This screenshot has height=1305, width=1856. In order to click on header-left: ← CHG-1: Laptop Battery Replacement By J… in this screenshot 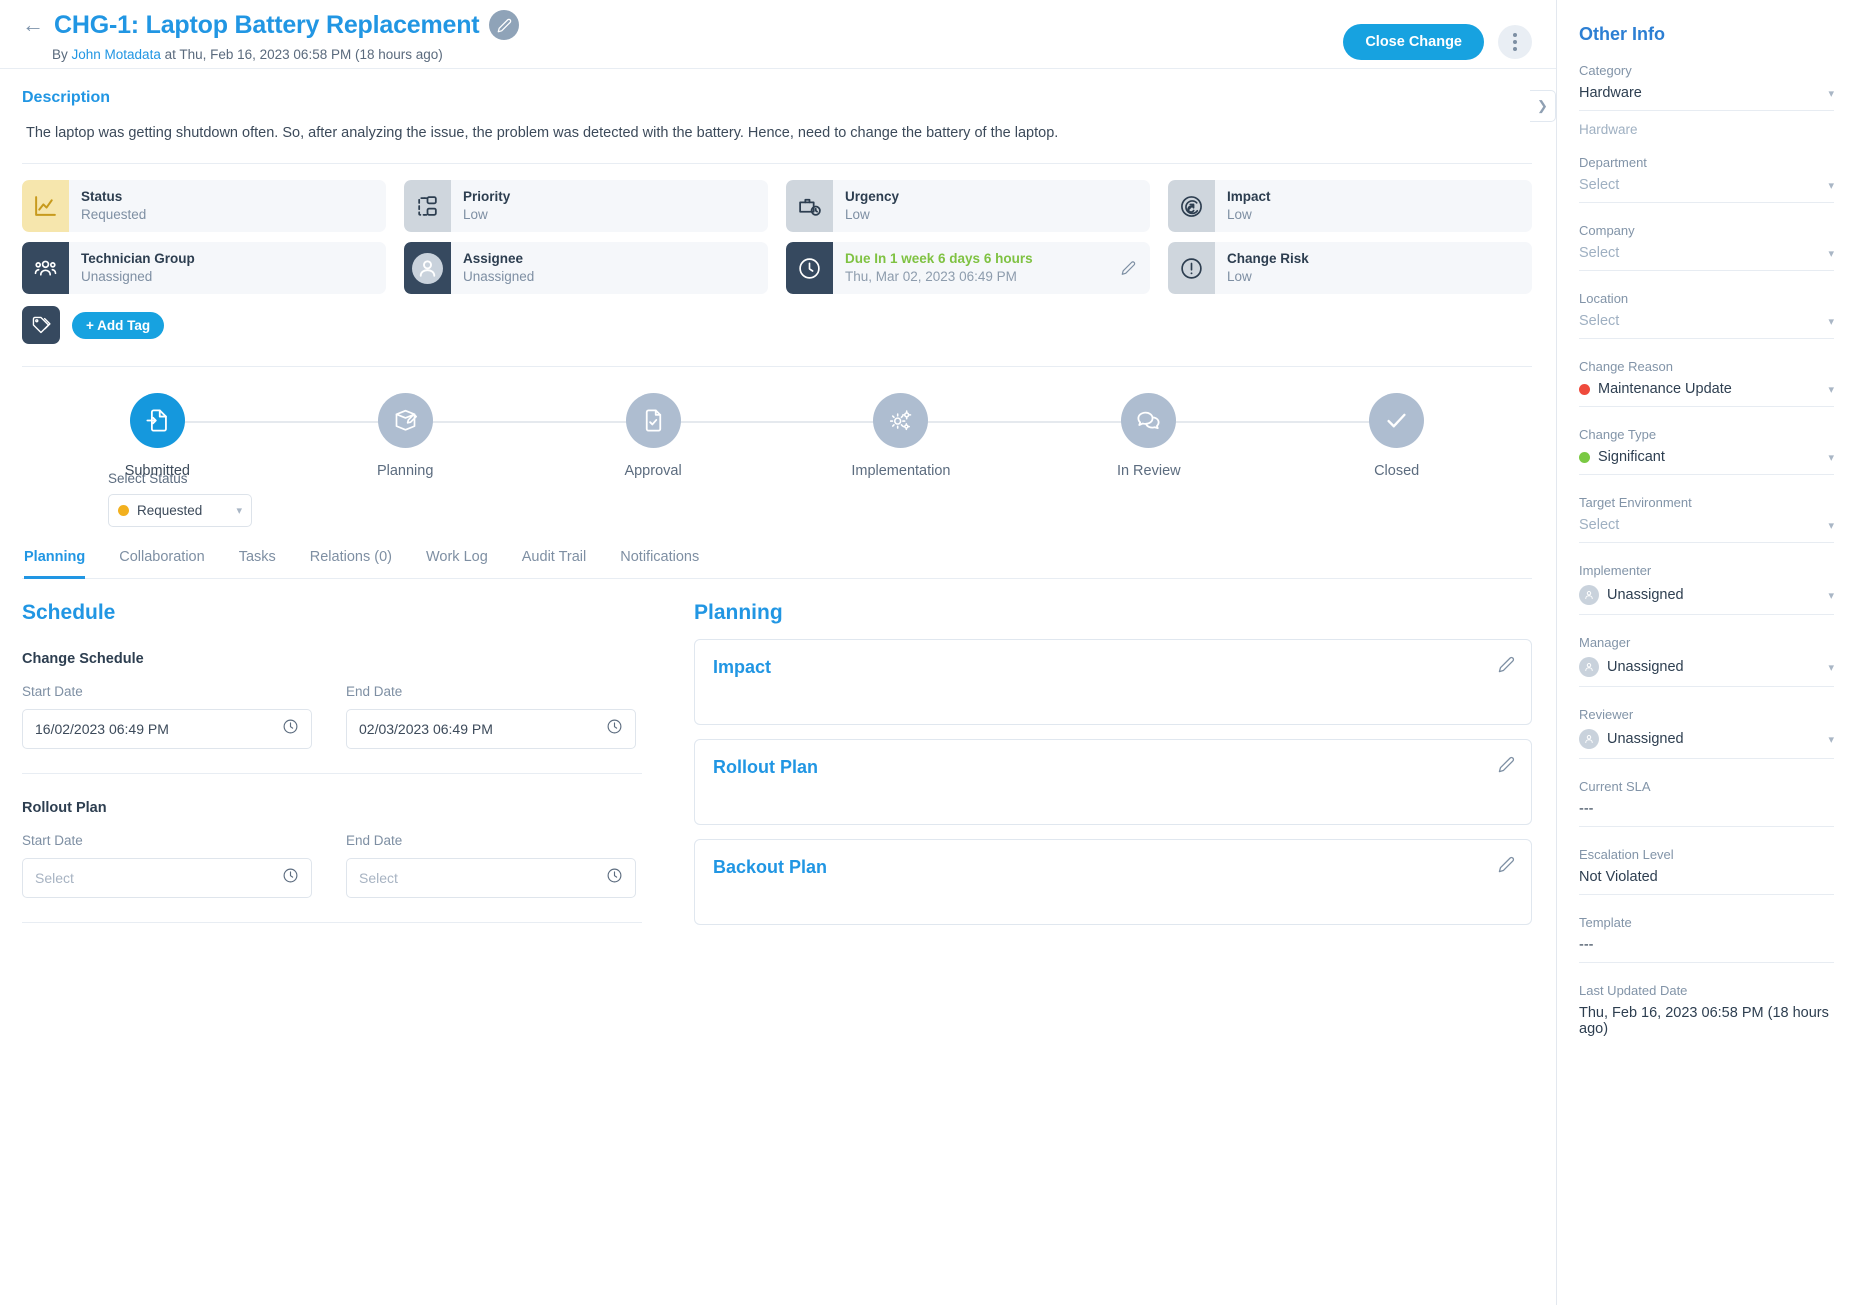, I will do `click(271, 36)`.